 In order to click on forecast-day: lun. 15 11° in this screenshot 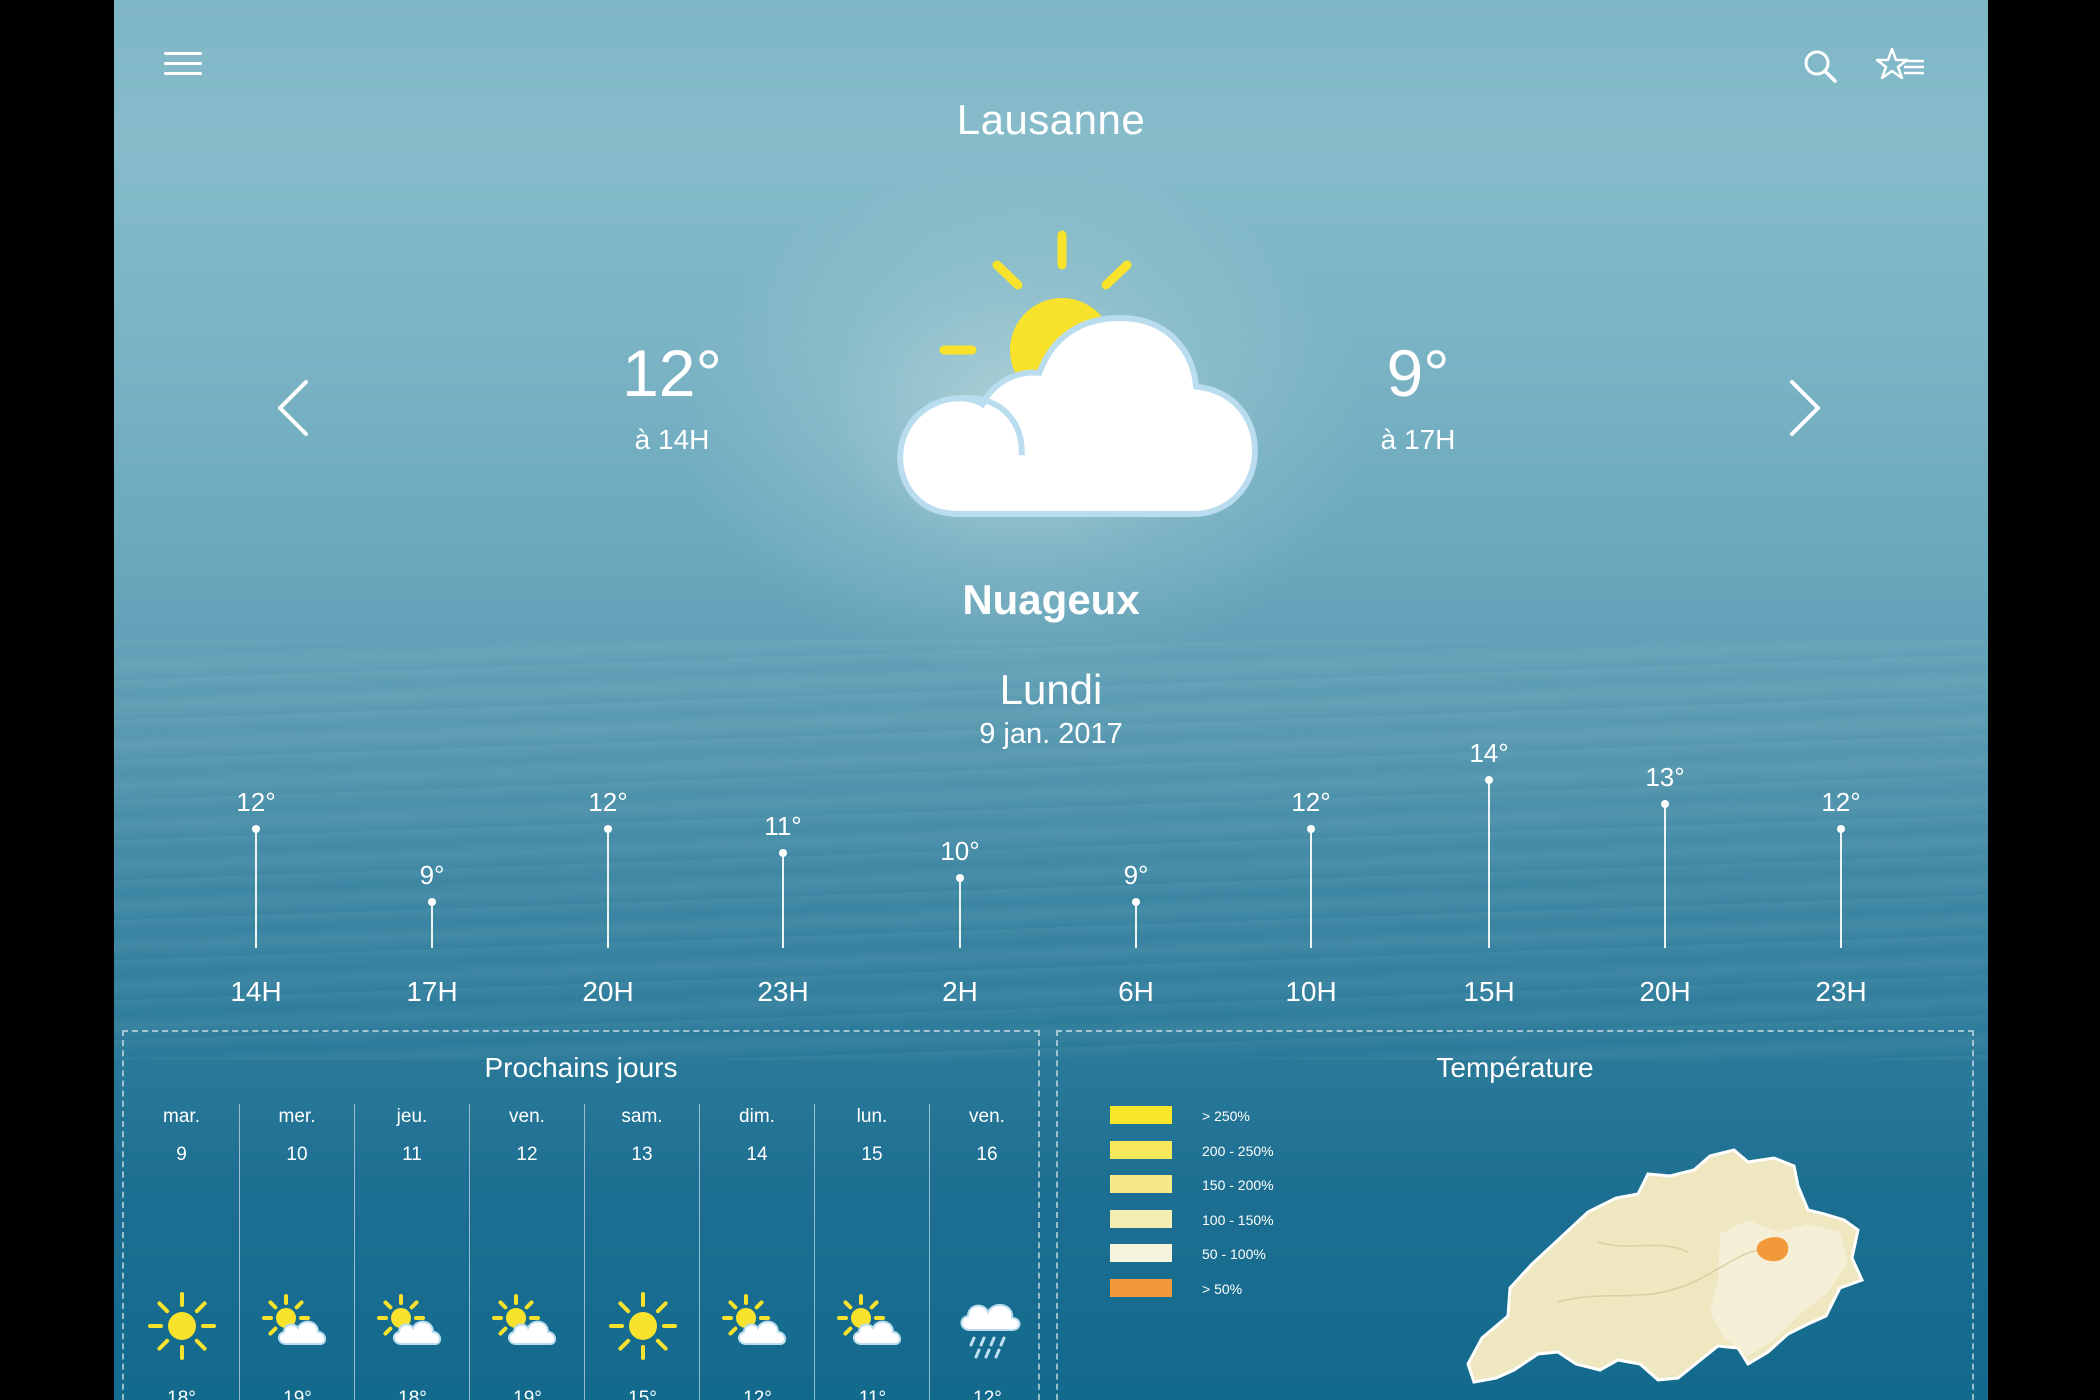, I will do `click(871, 1252)`.